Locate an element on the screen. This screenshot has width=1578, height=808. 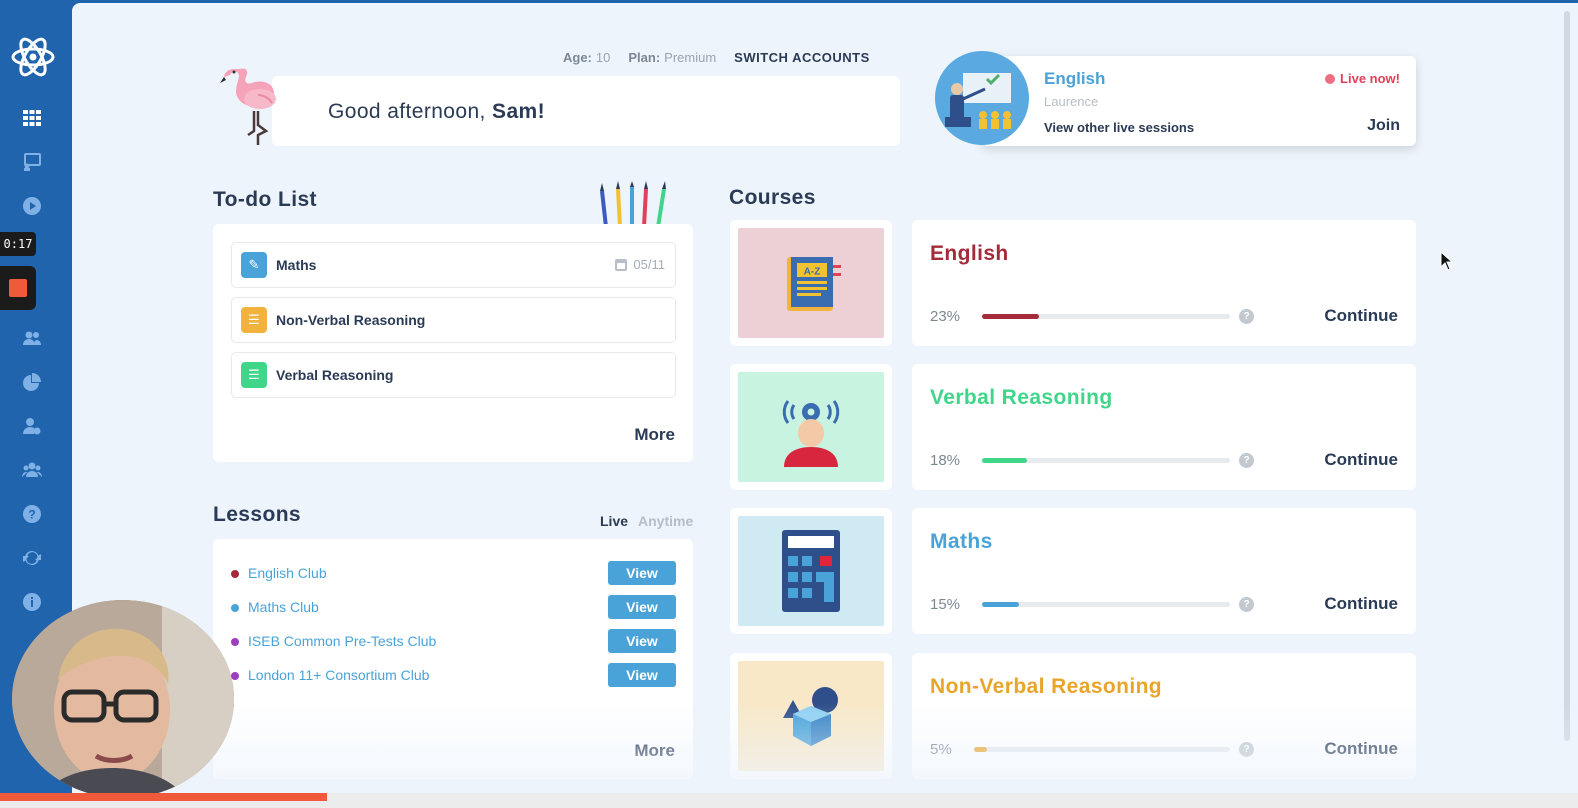
tab-anytime: Anytime is located at coordinates (665, 521).